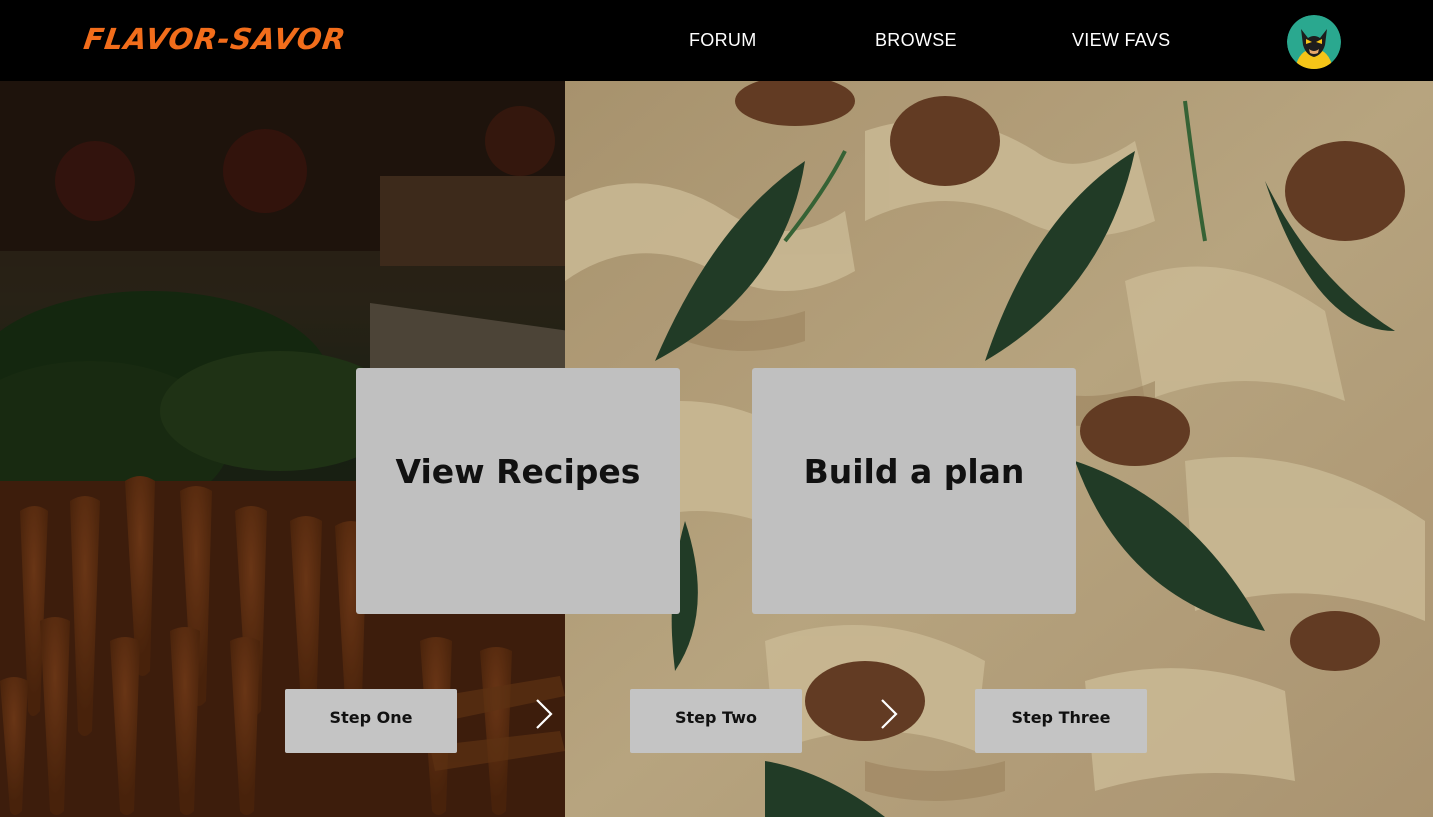 This screenshot has height=817, width=1433. What do you see at coordinates (916, 40) in the screenshot?
I see `nav-browse-link: BROWSE` at bounding box center [916, 40].